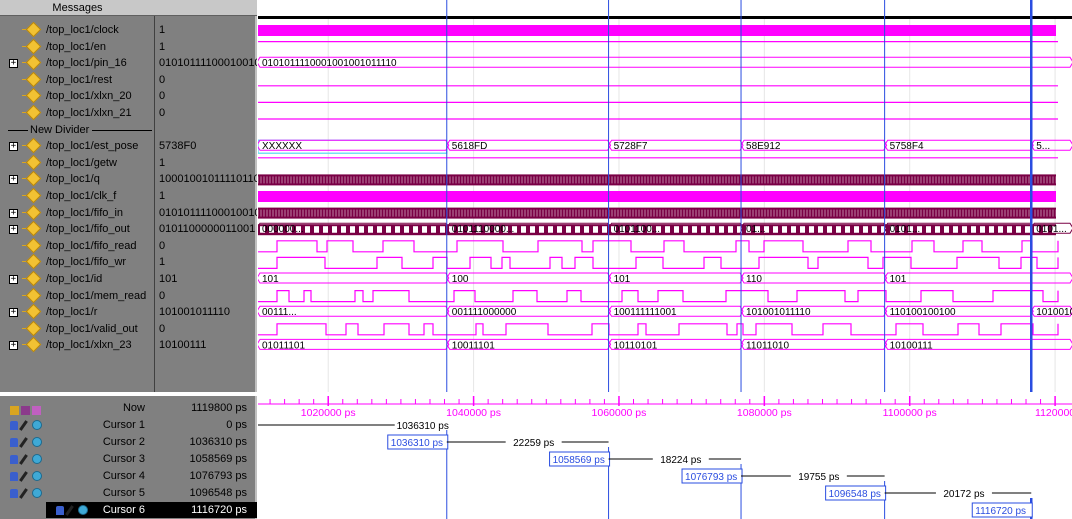 This screenshot has height=519, width=1072. I want to click on cursor-row: Cursor 5, so click(77, 493).